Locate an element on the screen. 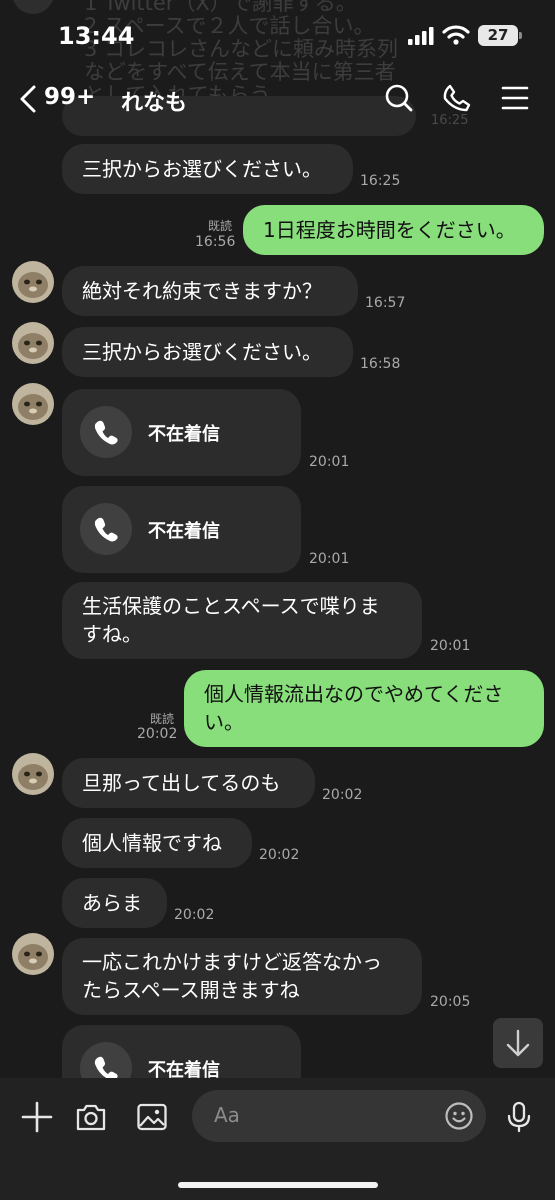  message-bubble: 旦那って出してるのも is located at coordinates (188, 783).